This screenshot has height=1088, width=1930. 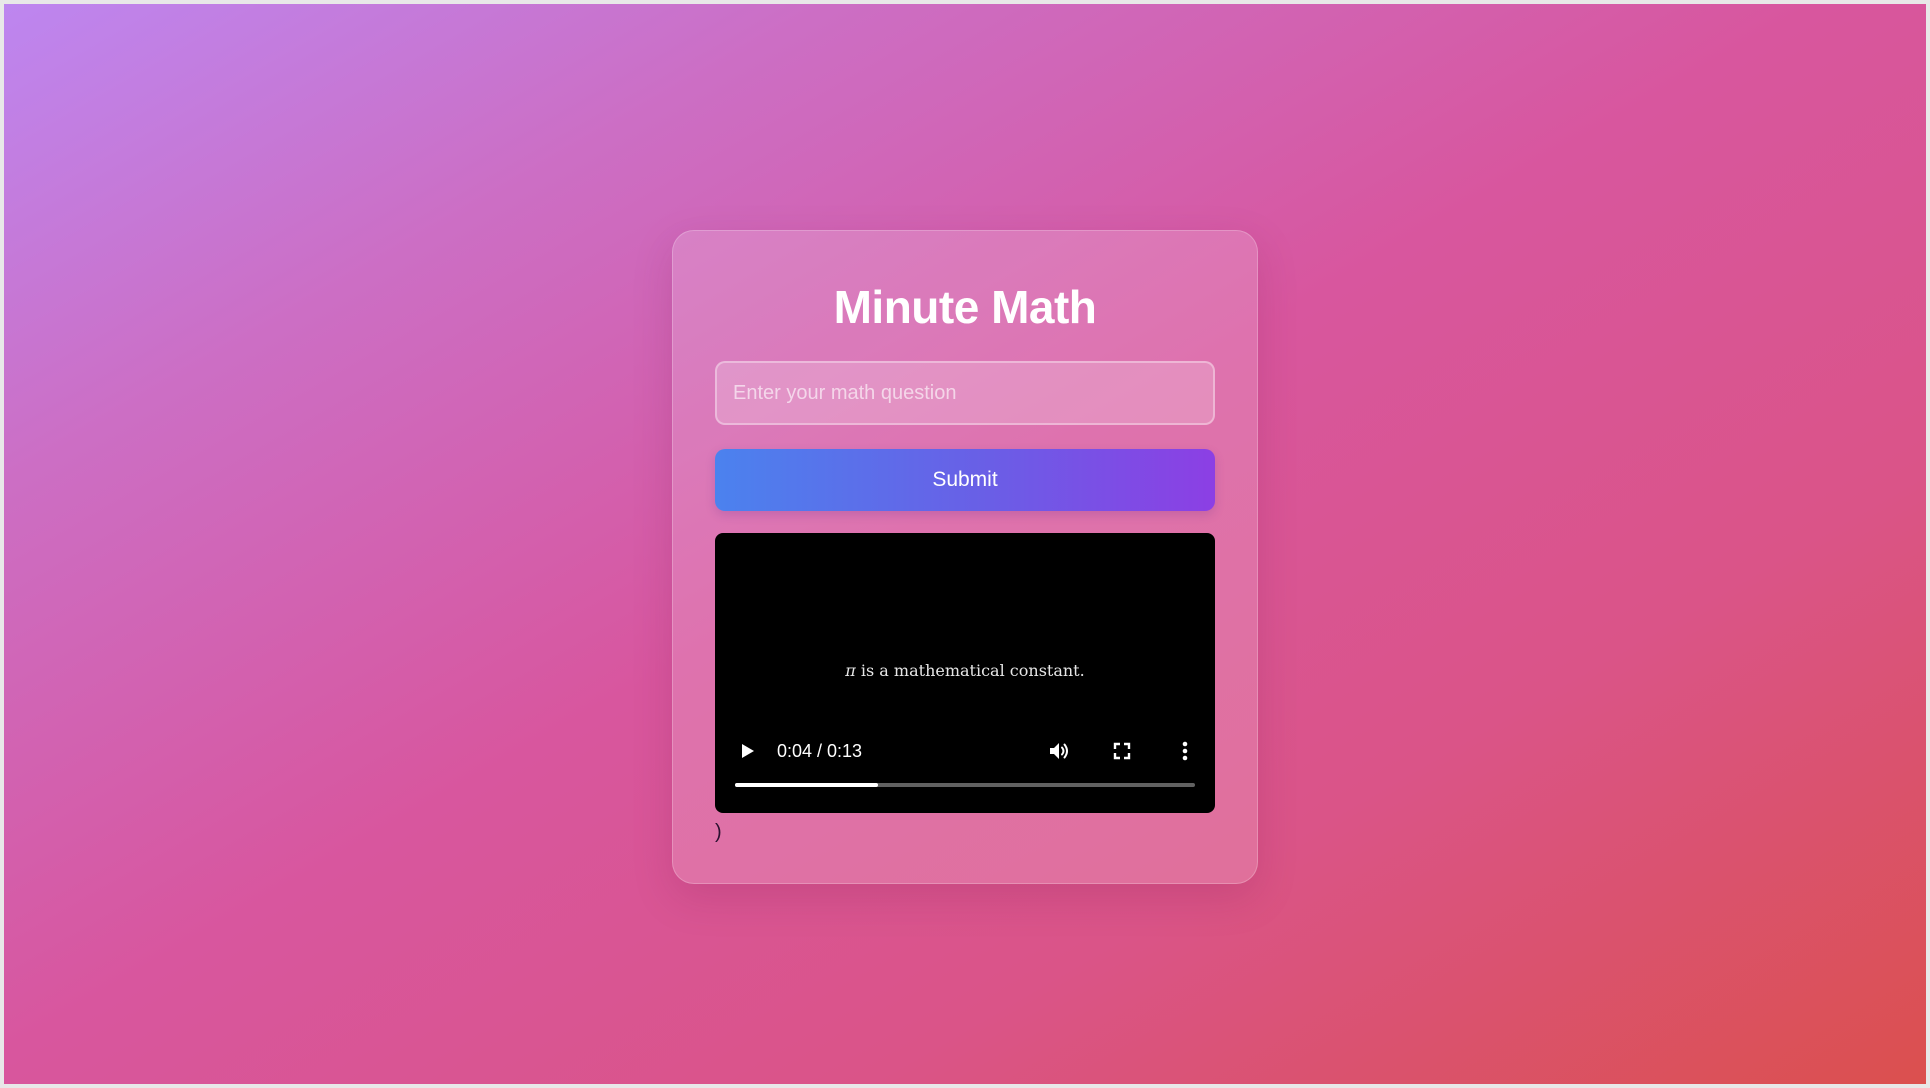 What do you see at coordinates (820, 751) in the screenshot?
I see `video-time-display: 0:04 / 0:13` at bounding box center [820, 751].